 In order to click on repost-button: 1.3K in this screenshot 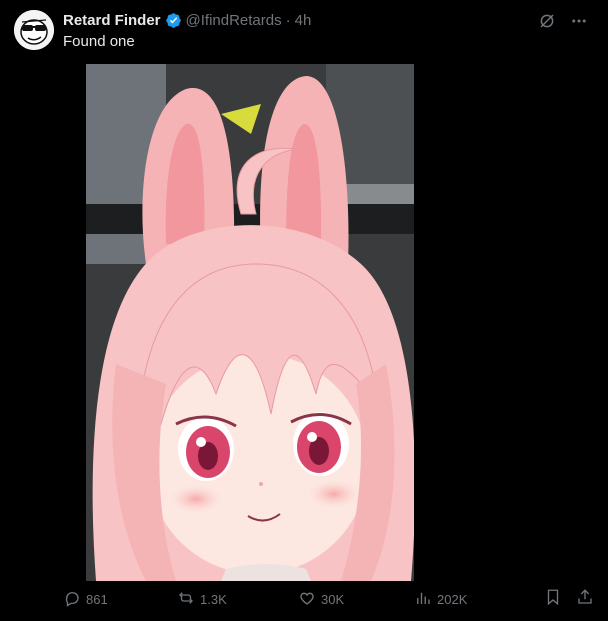, I will do `click(202, 599)`.